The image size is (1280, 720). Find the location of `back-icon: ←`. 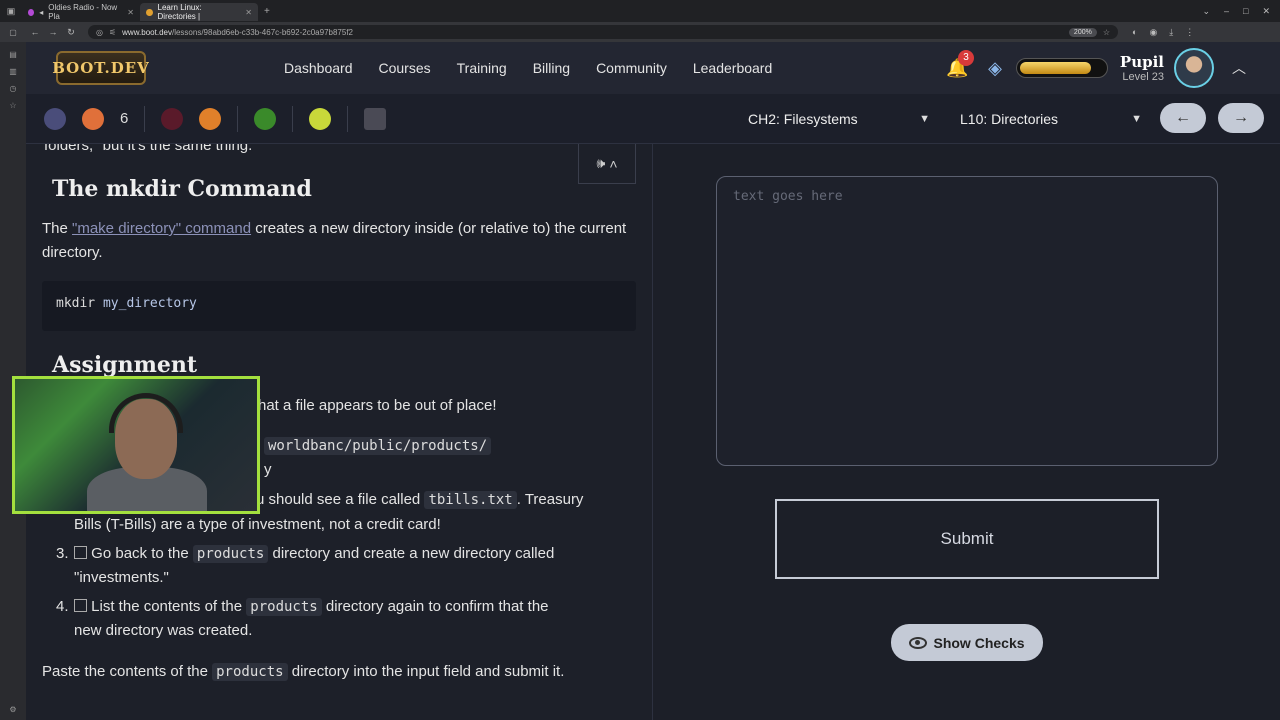

back-icon: ← is located at coordinates (35, 32).